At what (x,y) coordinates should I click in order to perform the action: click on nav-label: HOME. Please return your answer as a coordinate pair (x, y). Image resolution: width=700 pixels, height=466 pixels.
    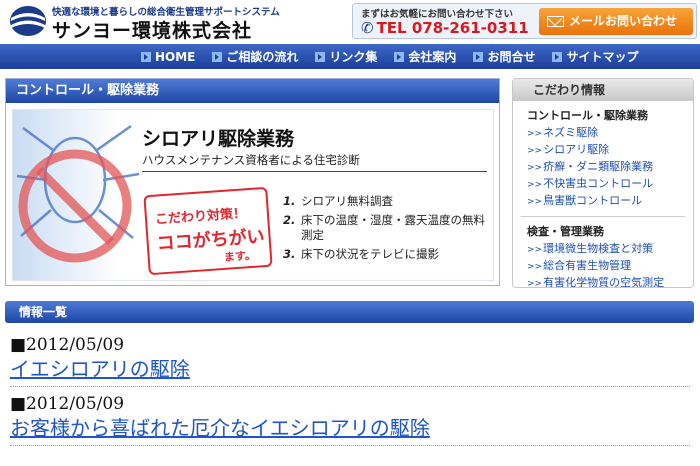
    Looking at the image, I should click on (175, 56).